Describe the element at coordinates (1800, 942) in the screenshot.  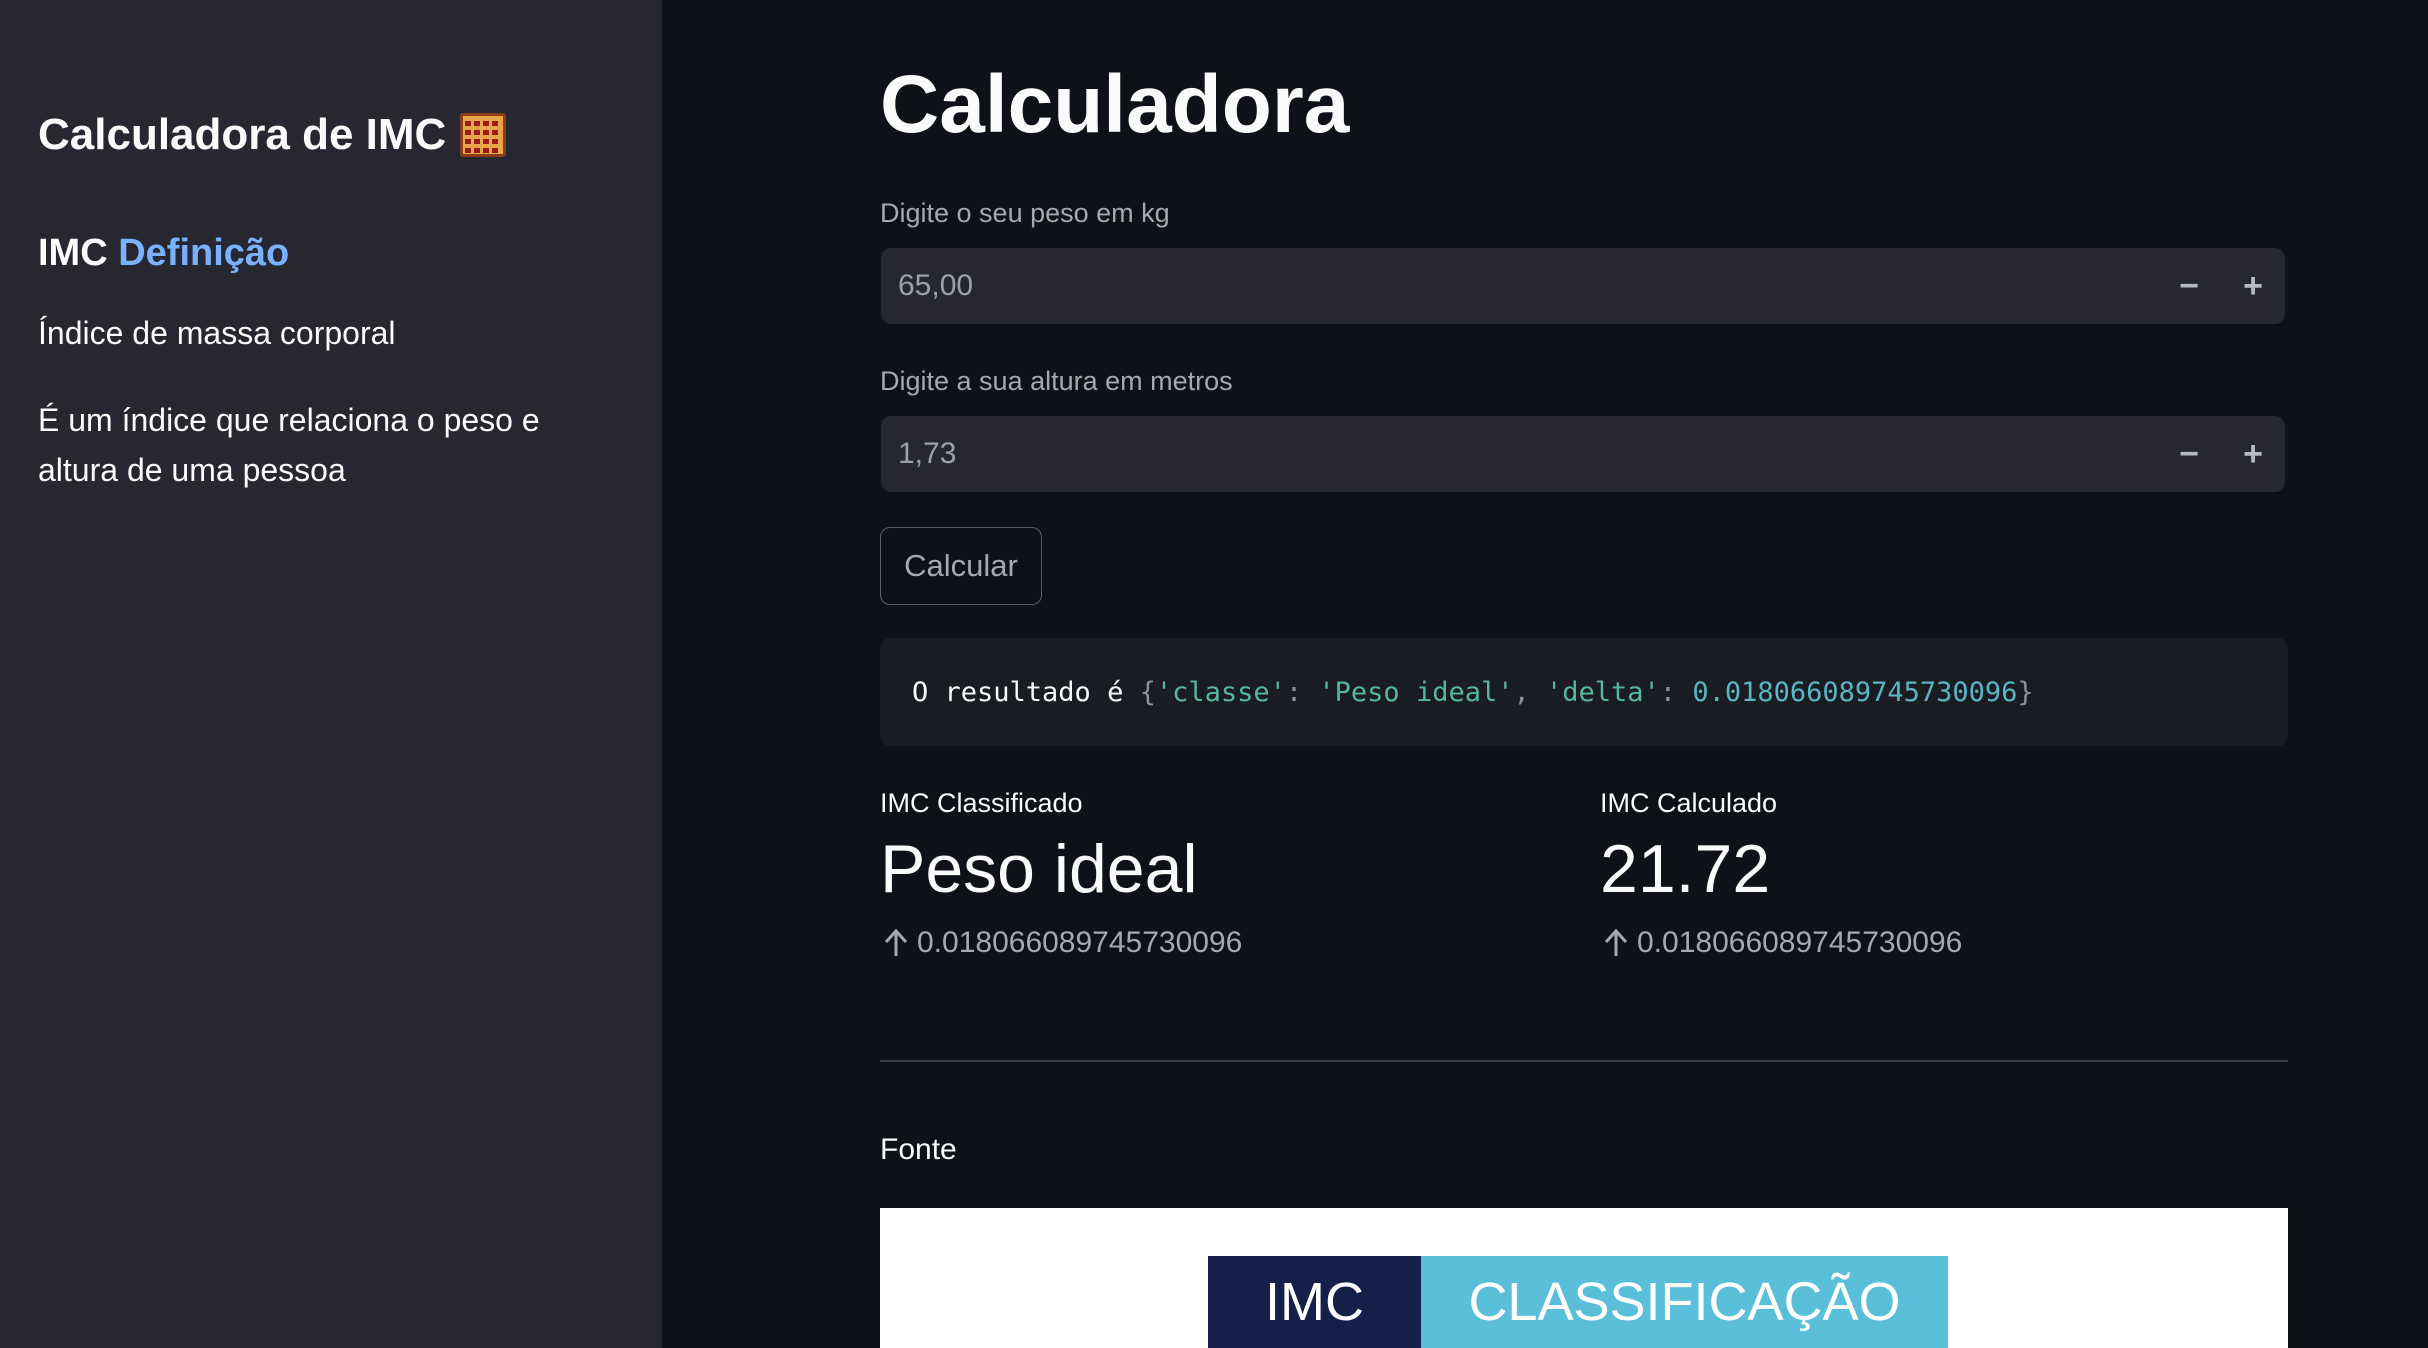
I see `metric-delta-calculado-text: 0.018066089745730096` at that location.